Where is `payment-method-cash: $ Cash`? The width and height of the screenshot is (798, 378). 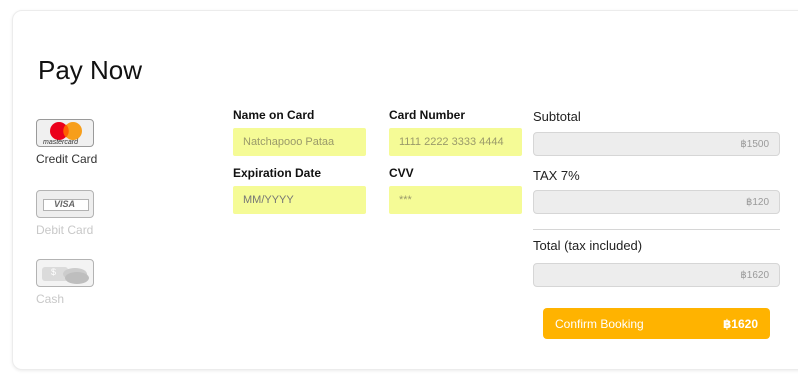 payment-method-cash: $ Cash is located at coordinates (76, 282).